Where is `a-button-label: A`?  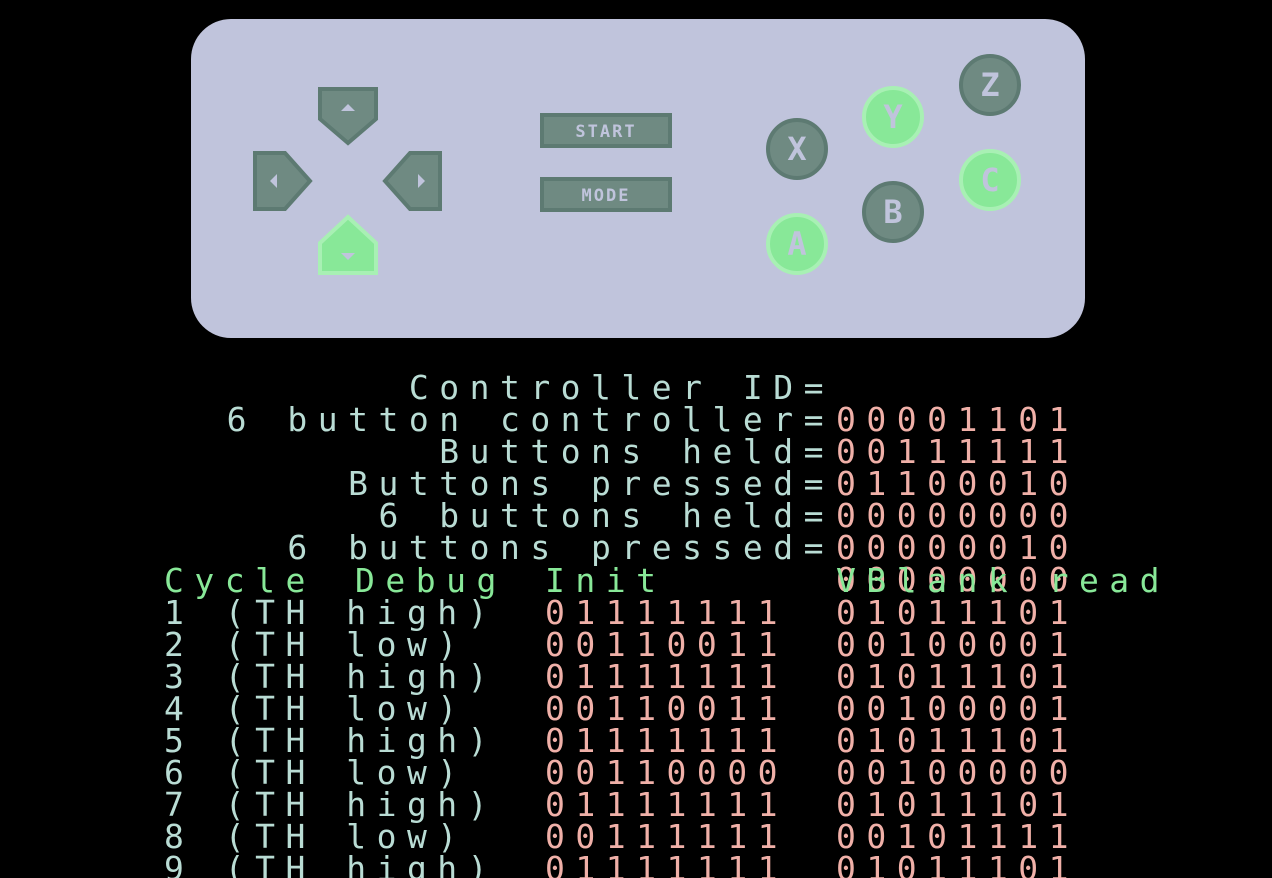
a-button-label: A is located at coordinates (796, 244).